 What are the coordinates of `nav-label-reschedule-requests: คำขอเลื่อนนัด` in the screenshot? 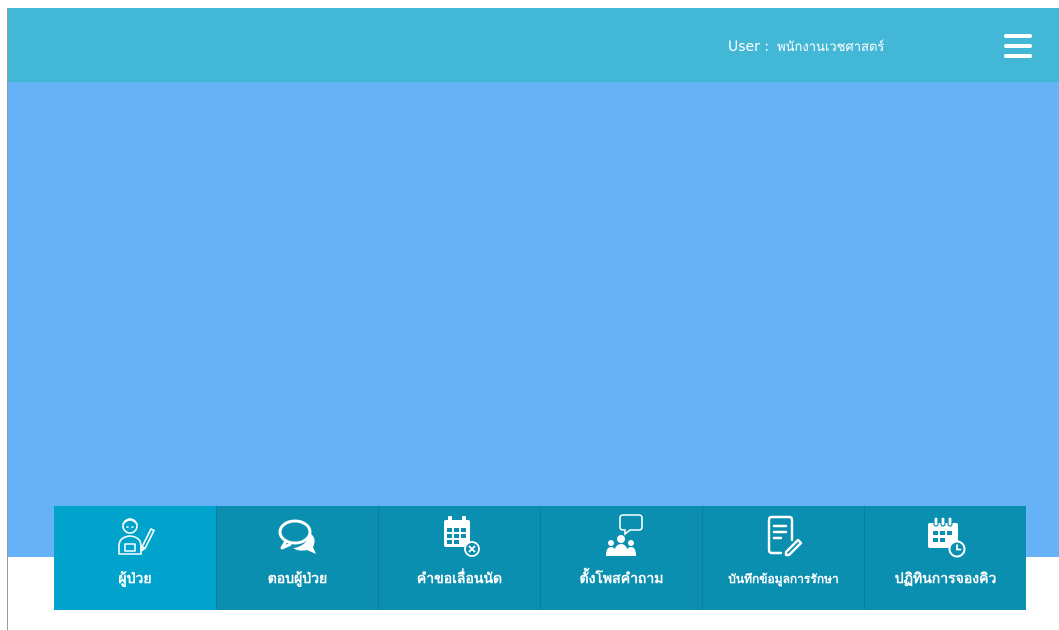 It's located at (459, 579).